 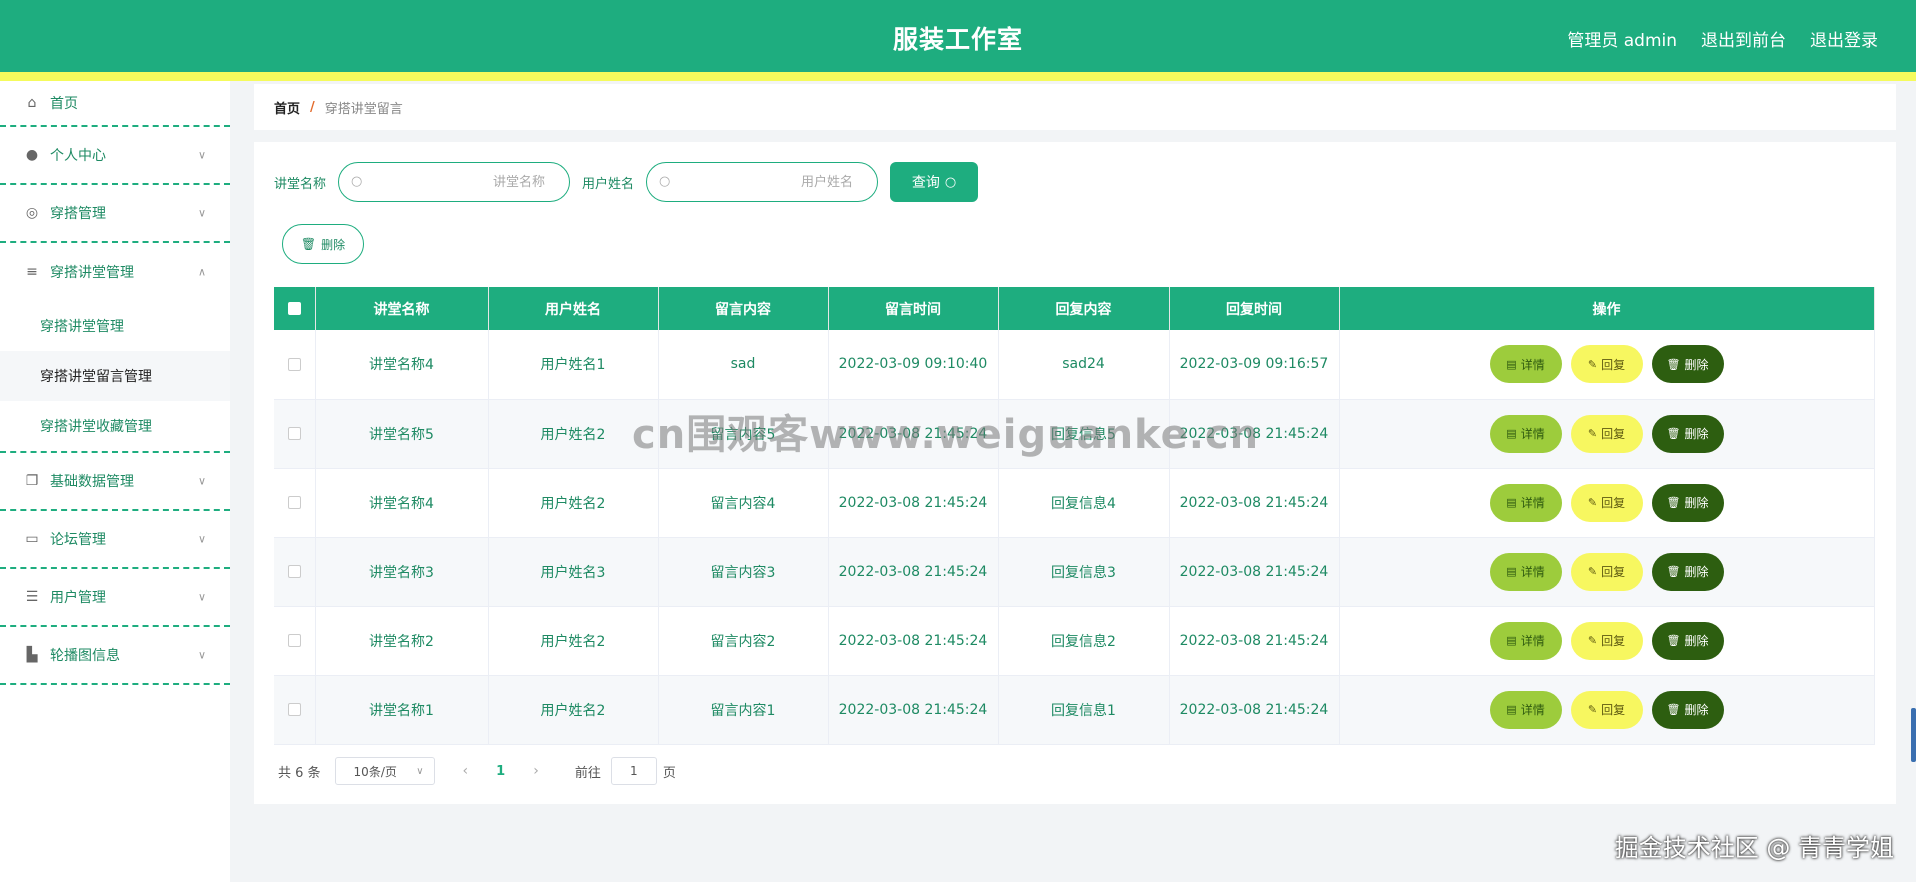 I want to click on breadcrumb: 首页 / 穿搭讲堂留言, so click(x=1075, y=107).